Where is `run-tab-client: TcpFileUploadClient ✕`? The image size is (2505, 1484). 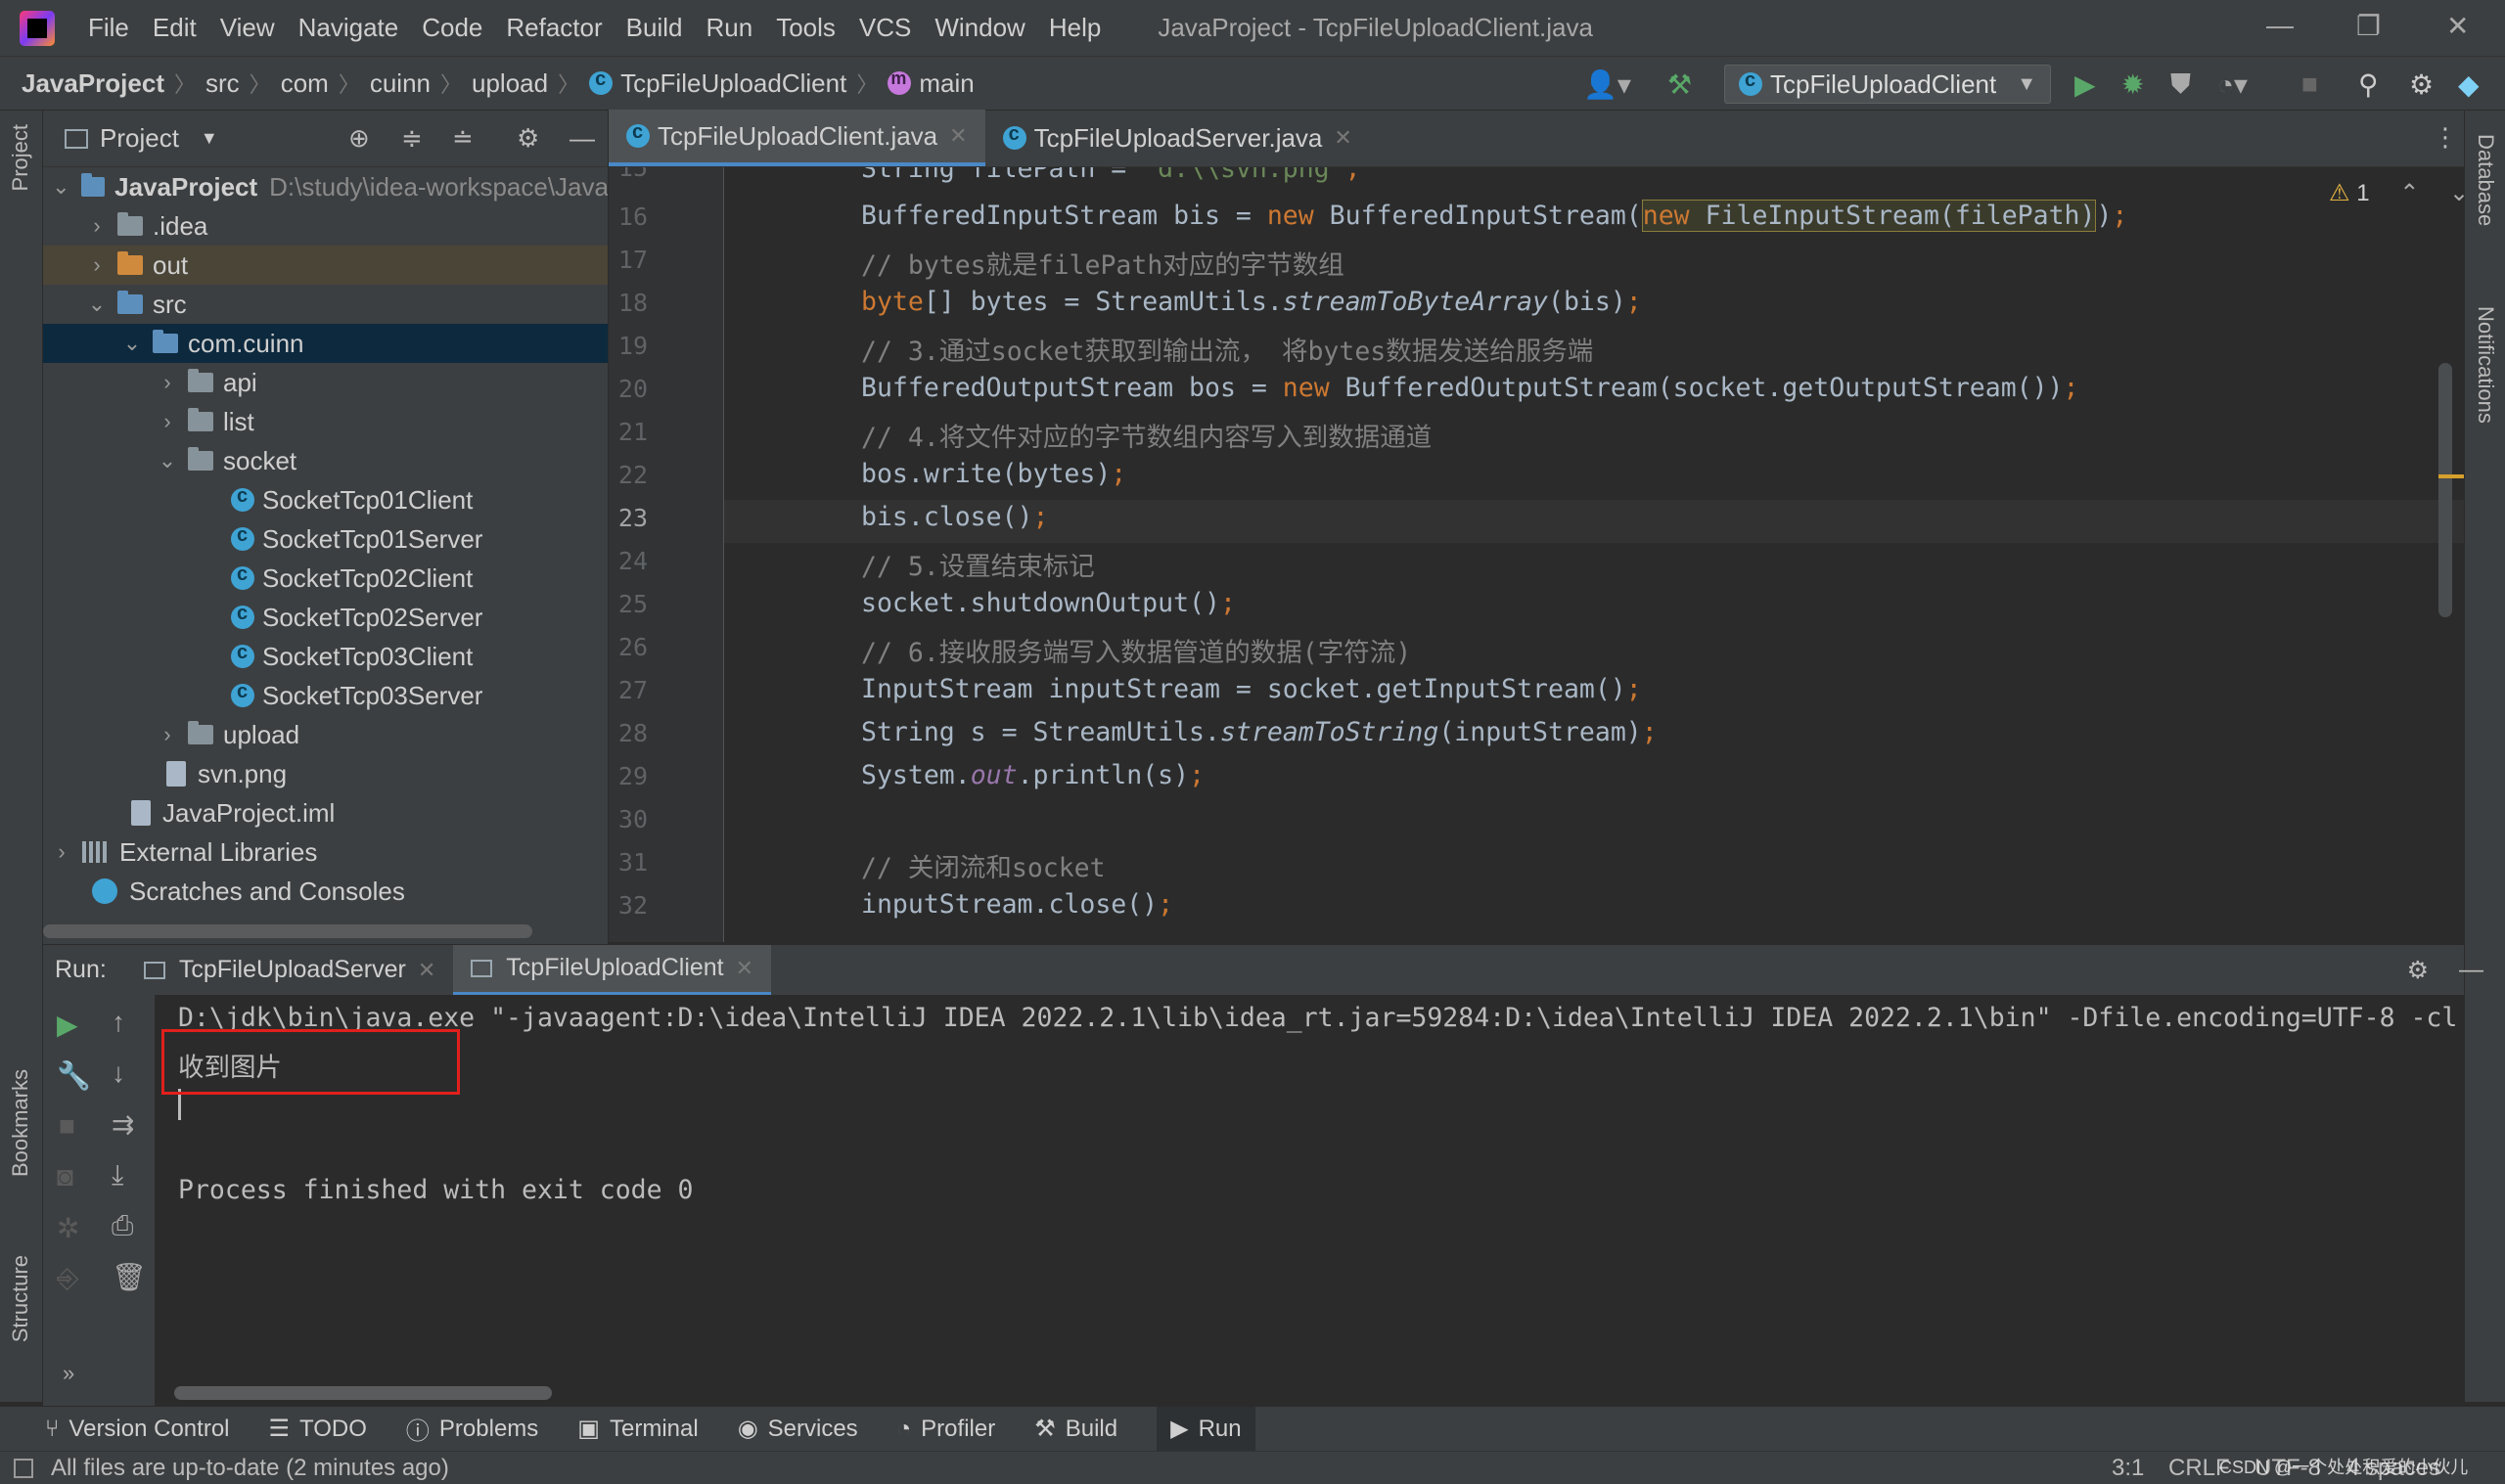
run-tab-client: TcpFileUploadClient ✕ is located at coordinates (612, 970).